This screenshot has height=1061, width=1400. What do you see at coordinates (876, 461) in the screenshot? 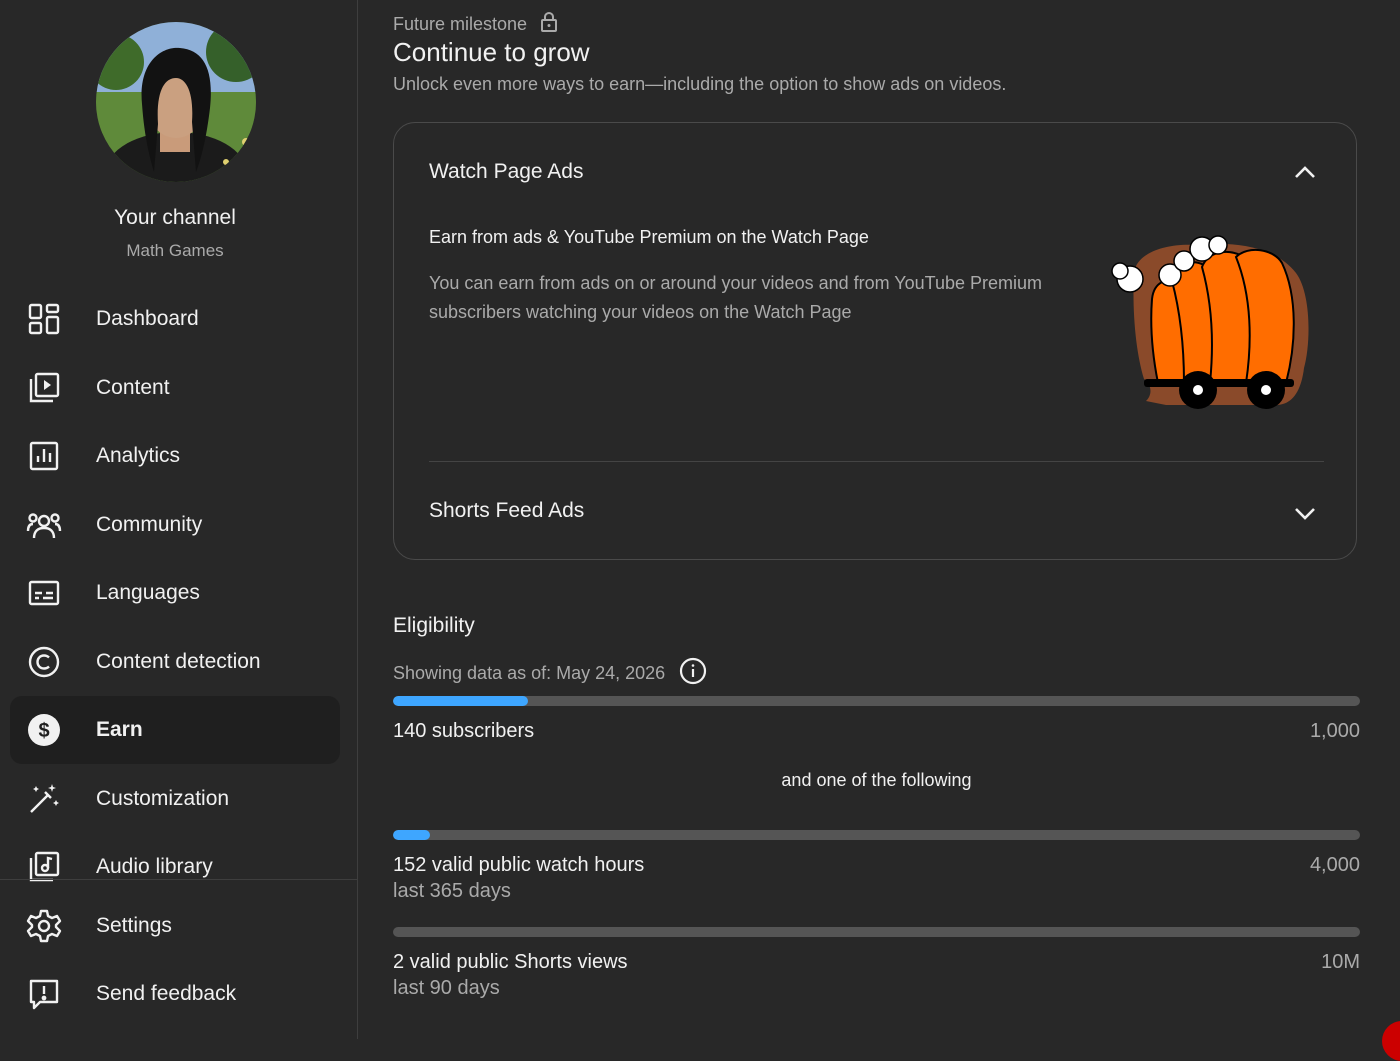
I see `accordion-divider` at bounding box center [876, 461].